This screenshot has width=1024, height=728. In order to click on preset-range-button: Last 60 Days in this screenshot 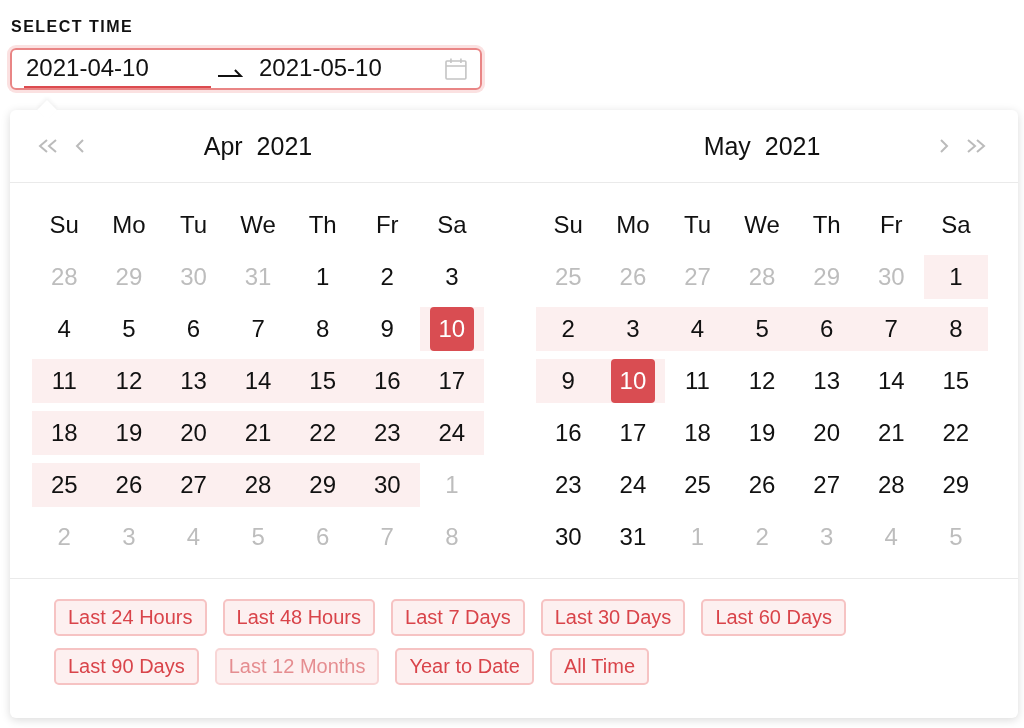, I will do `click(774, 617)`.